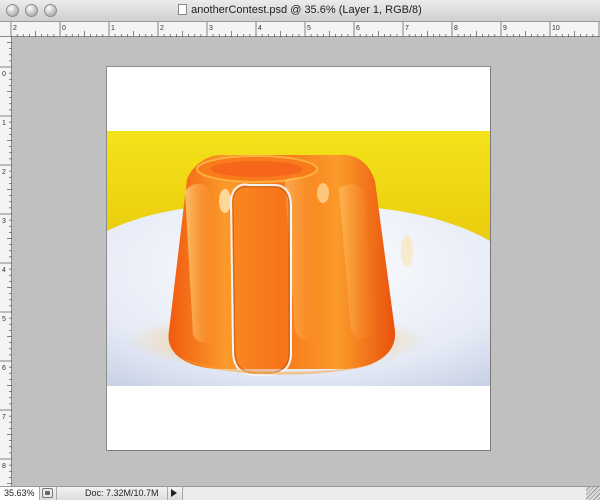 The width and height of the screenshot is (600, 500). Describe the element at coordinates (174, 493) in the screenshot. I see `triangle-right-icon` at that location.